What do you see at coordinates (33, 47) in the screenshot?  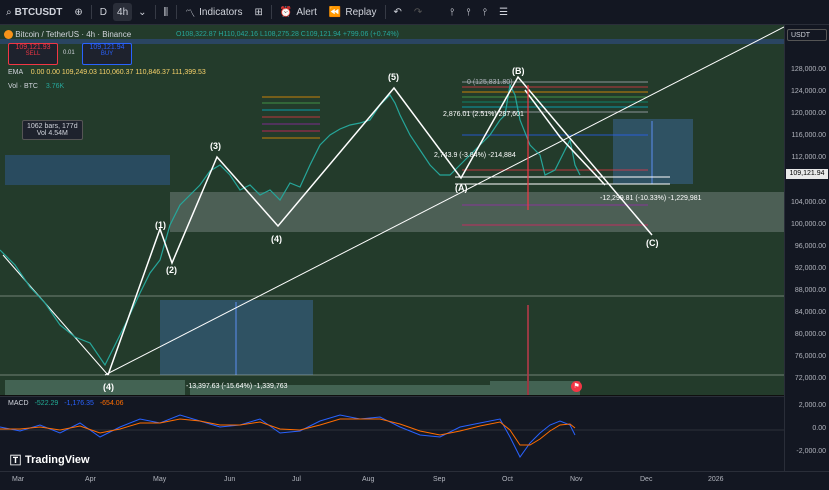 I see `sell-price: 109,121.93` at bounding box center [33, 47].